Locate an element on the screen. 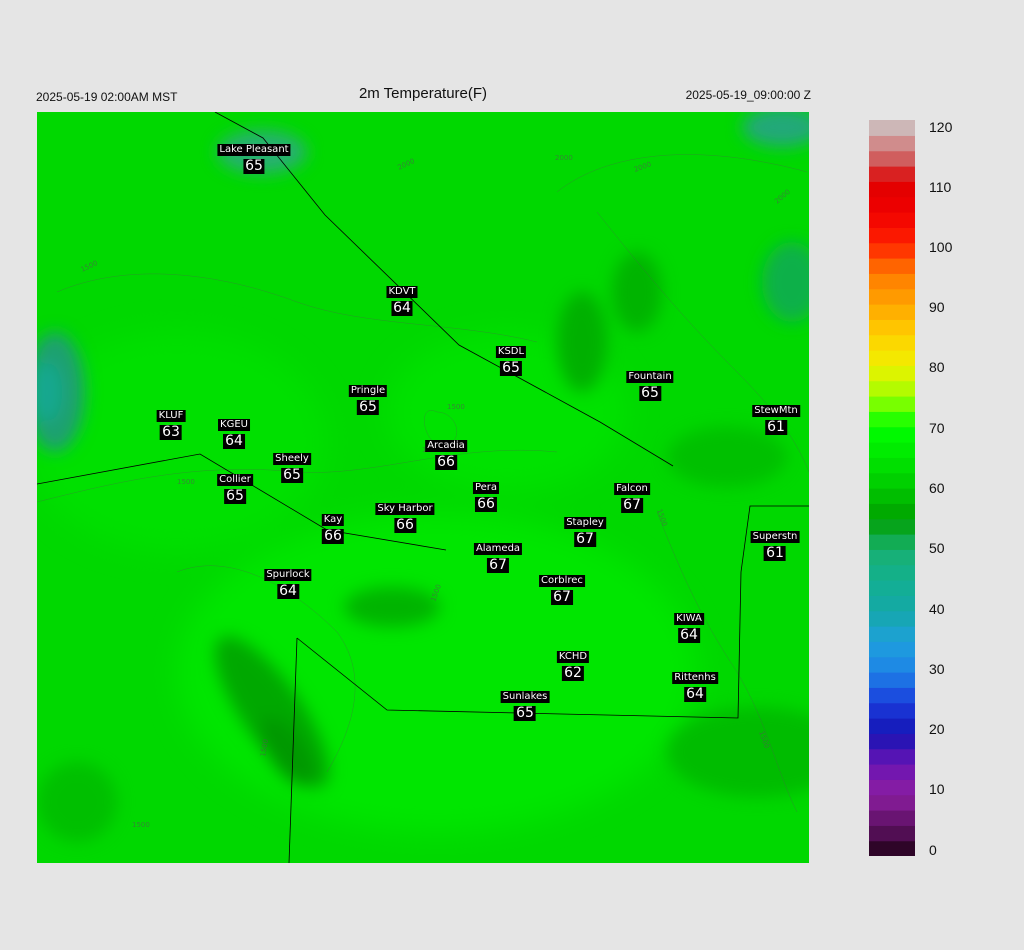 Image resolution: width=1024 pixels, height=950 pixels. station-name: Falcon is located at coordinates (632, 489).